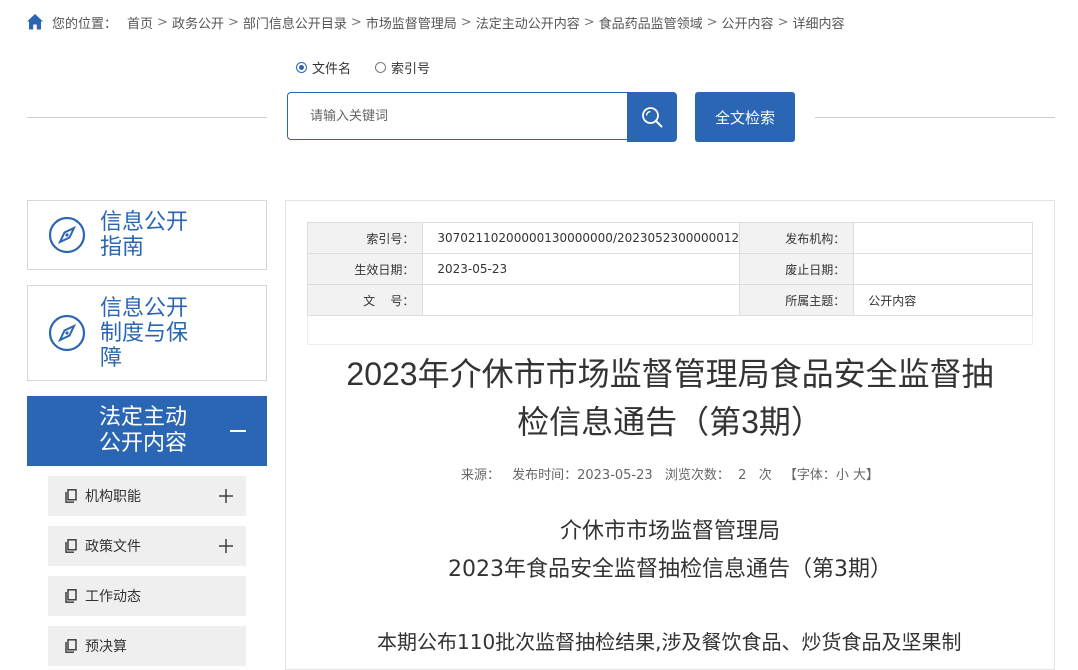 The height and width of the screenshot is (670, 1078). Describe the element at coordinates (797, 238) in the screenshot. I see `meta-key-publisher: 发布机构：` at that location.